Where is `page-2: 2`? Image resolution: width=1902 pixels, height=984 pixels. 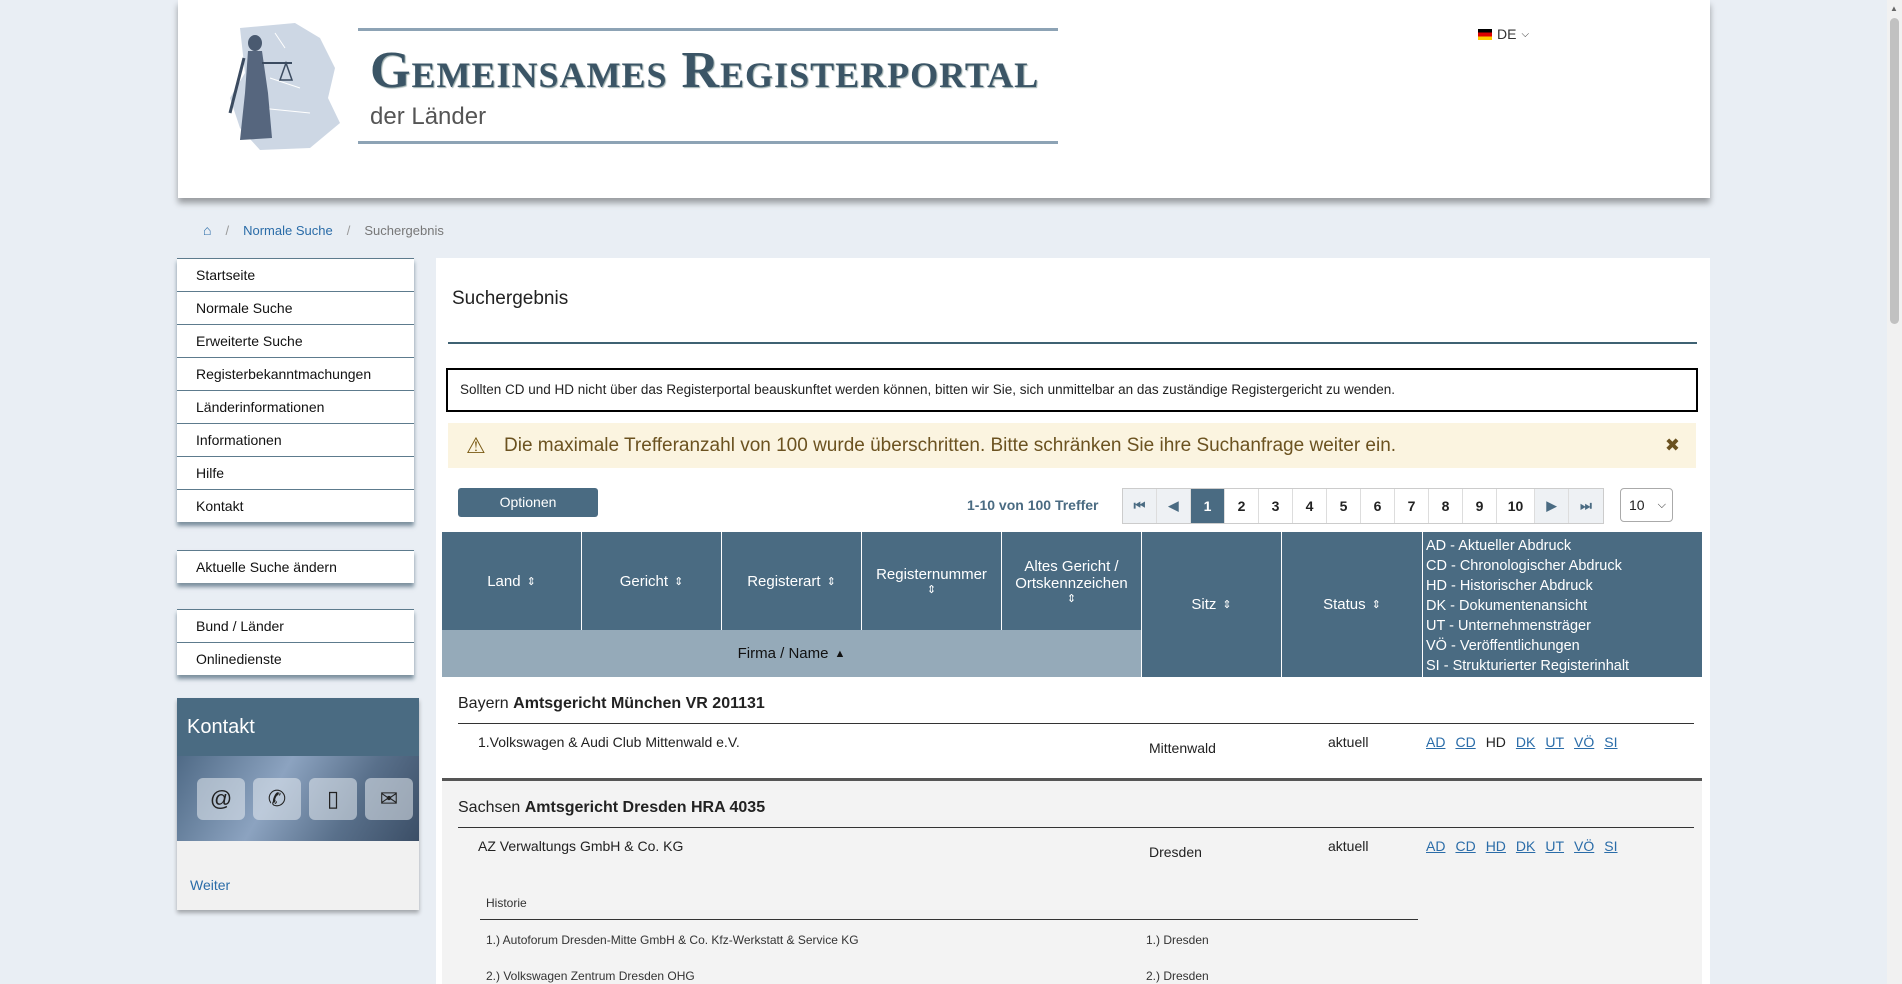
page-2: 2 is located at coordinates (1242, 506).